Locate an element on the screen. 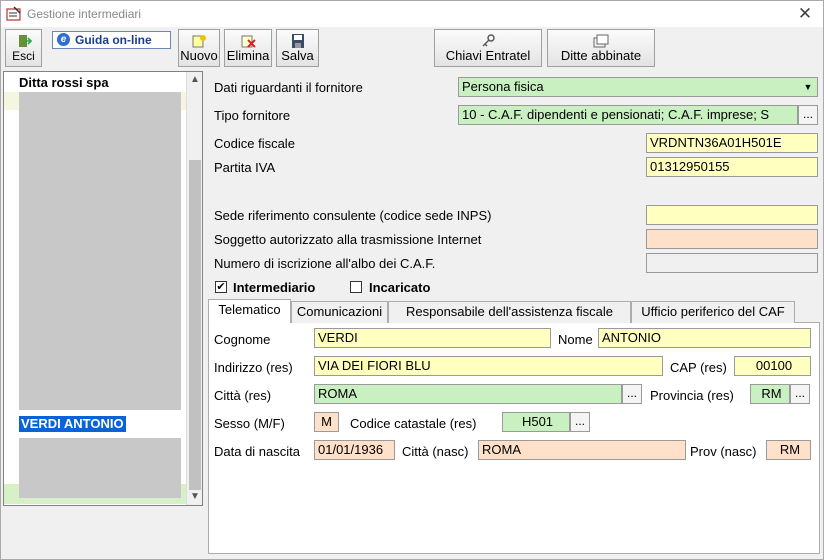 This screenshot has width=824, height=560. data-nascita-label: Data di nascita is located at coordinates (257, 451).